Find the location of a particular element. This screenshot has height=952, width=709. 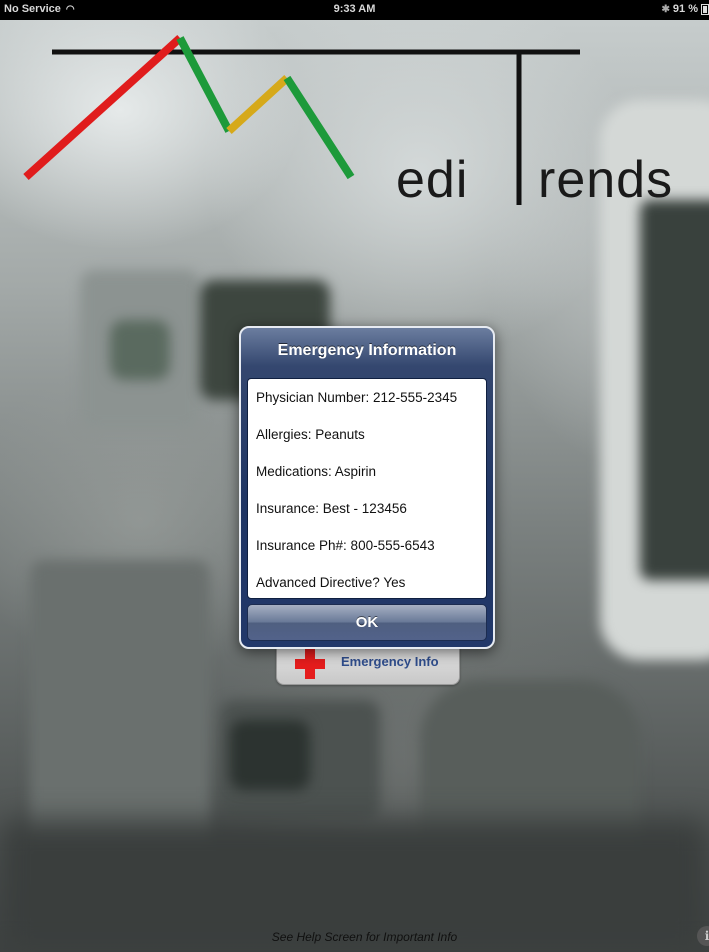

info-row-medications: Medications: Aspirin is located at coordinates (316, 471).